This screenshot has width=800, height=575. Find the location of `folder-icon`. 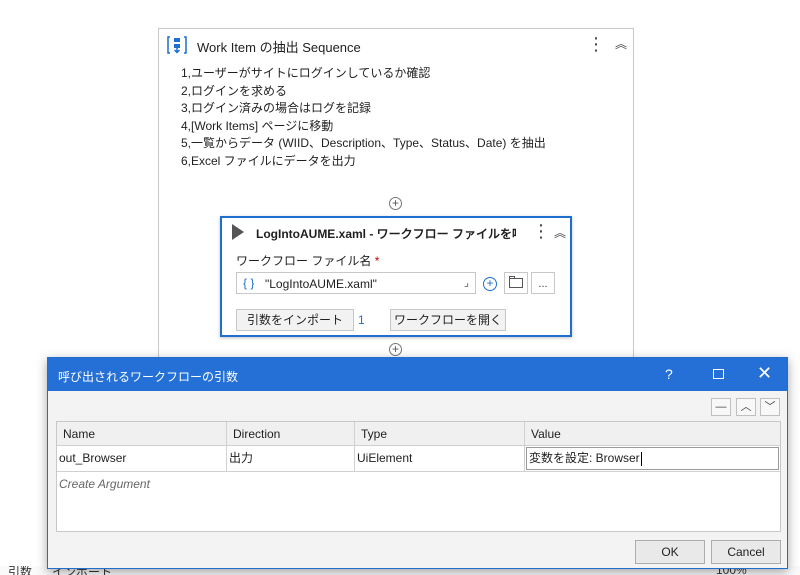

folder-icon is located at coordinates (516, 283).